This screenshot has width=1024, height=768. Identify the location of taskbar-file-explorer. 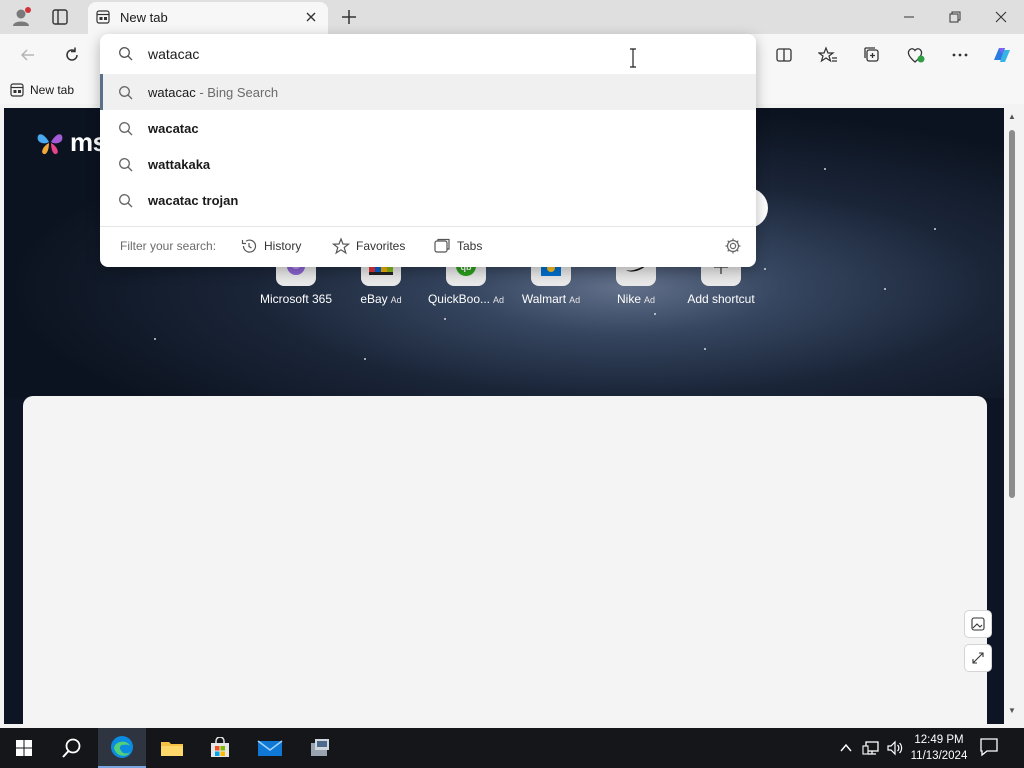
(172, 748).